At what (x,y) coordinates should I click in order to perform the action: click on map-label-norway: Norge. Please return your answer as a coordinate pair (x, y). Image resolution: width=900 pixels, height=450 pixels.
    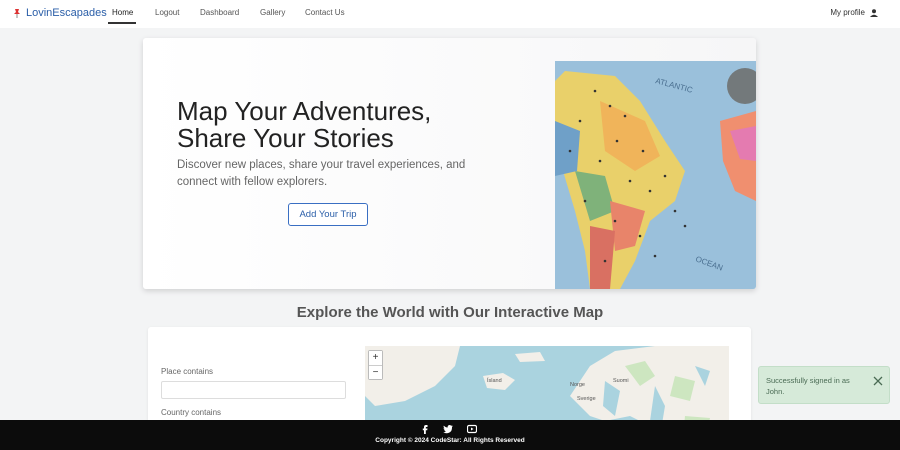
    Looking at the image, I should click on (577, 385).